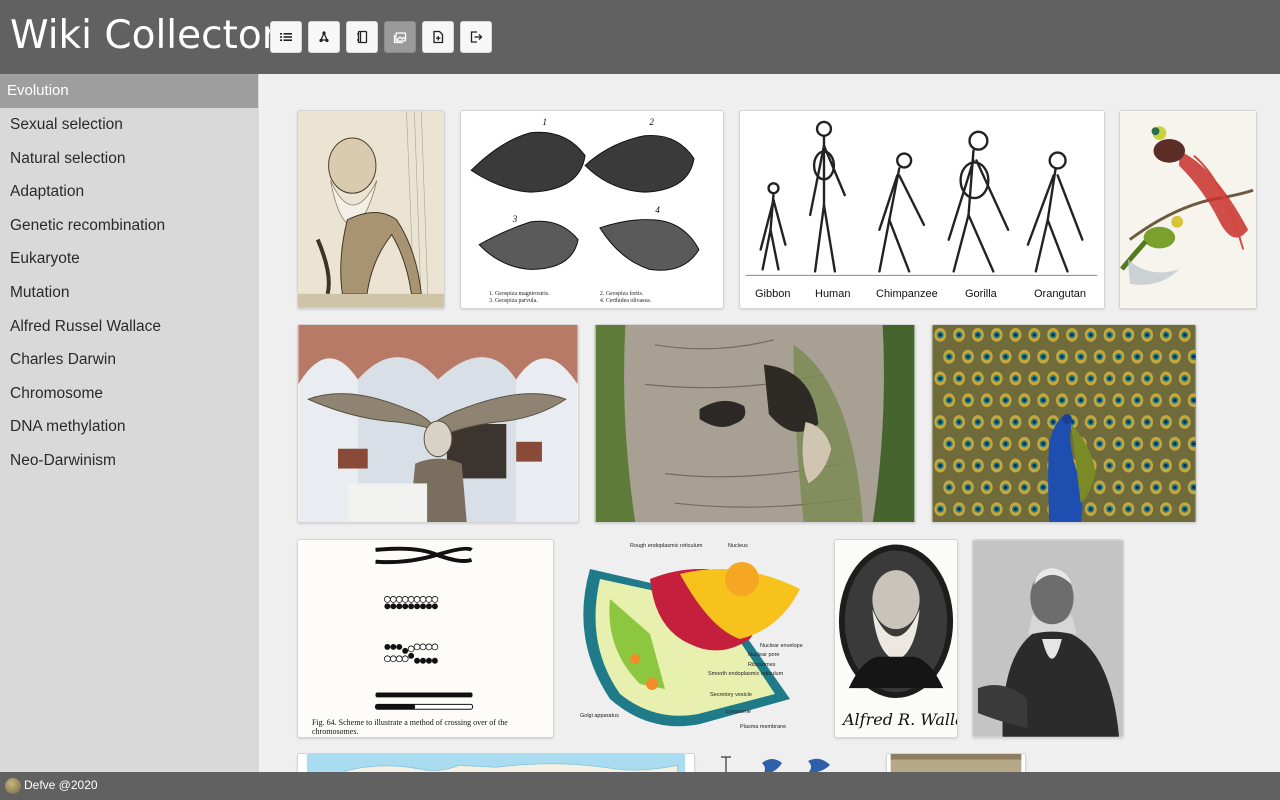 The height and width of the screenshot is (800, 1280). I want to click on skeleton-label-gorilla: Gorilla, so click(981, 294).